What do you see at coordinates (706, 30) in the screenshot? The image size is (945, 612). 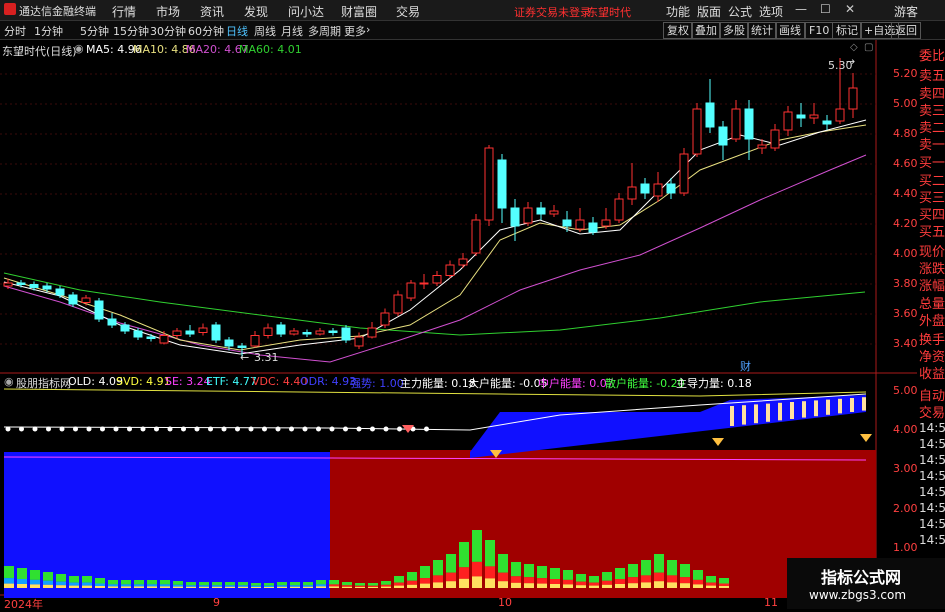 I see `overlay-button: 叠加` at bounding box center [706, 30].